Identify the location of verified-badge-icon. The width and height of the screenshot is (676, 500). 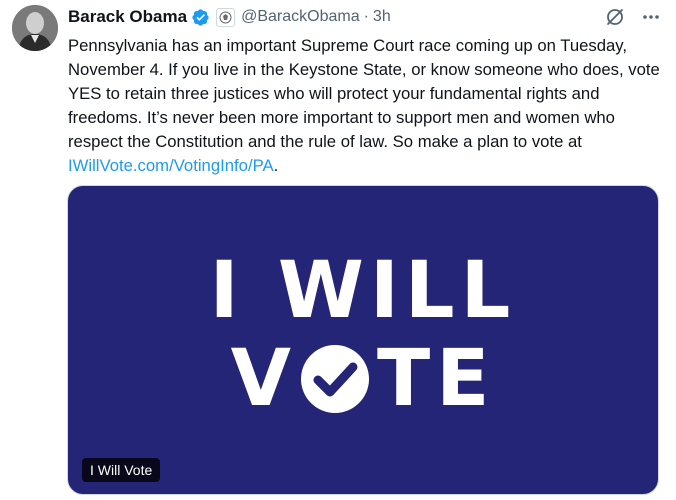
(200, 17).